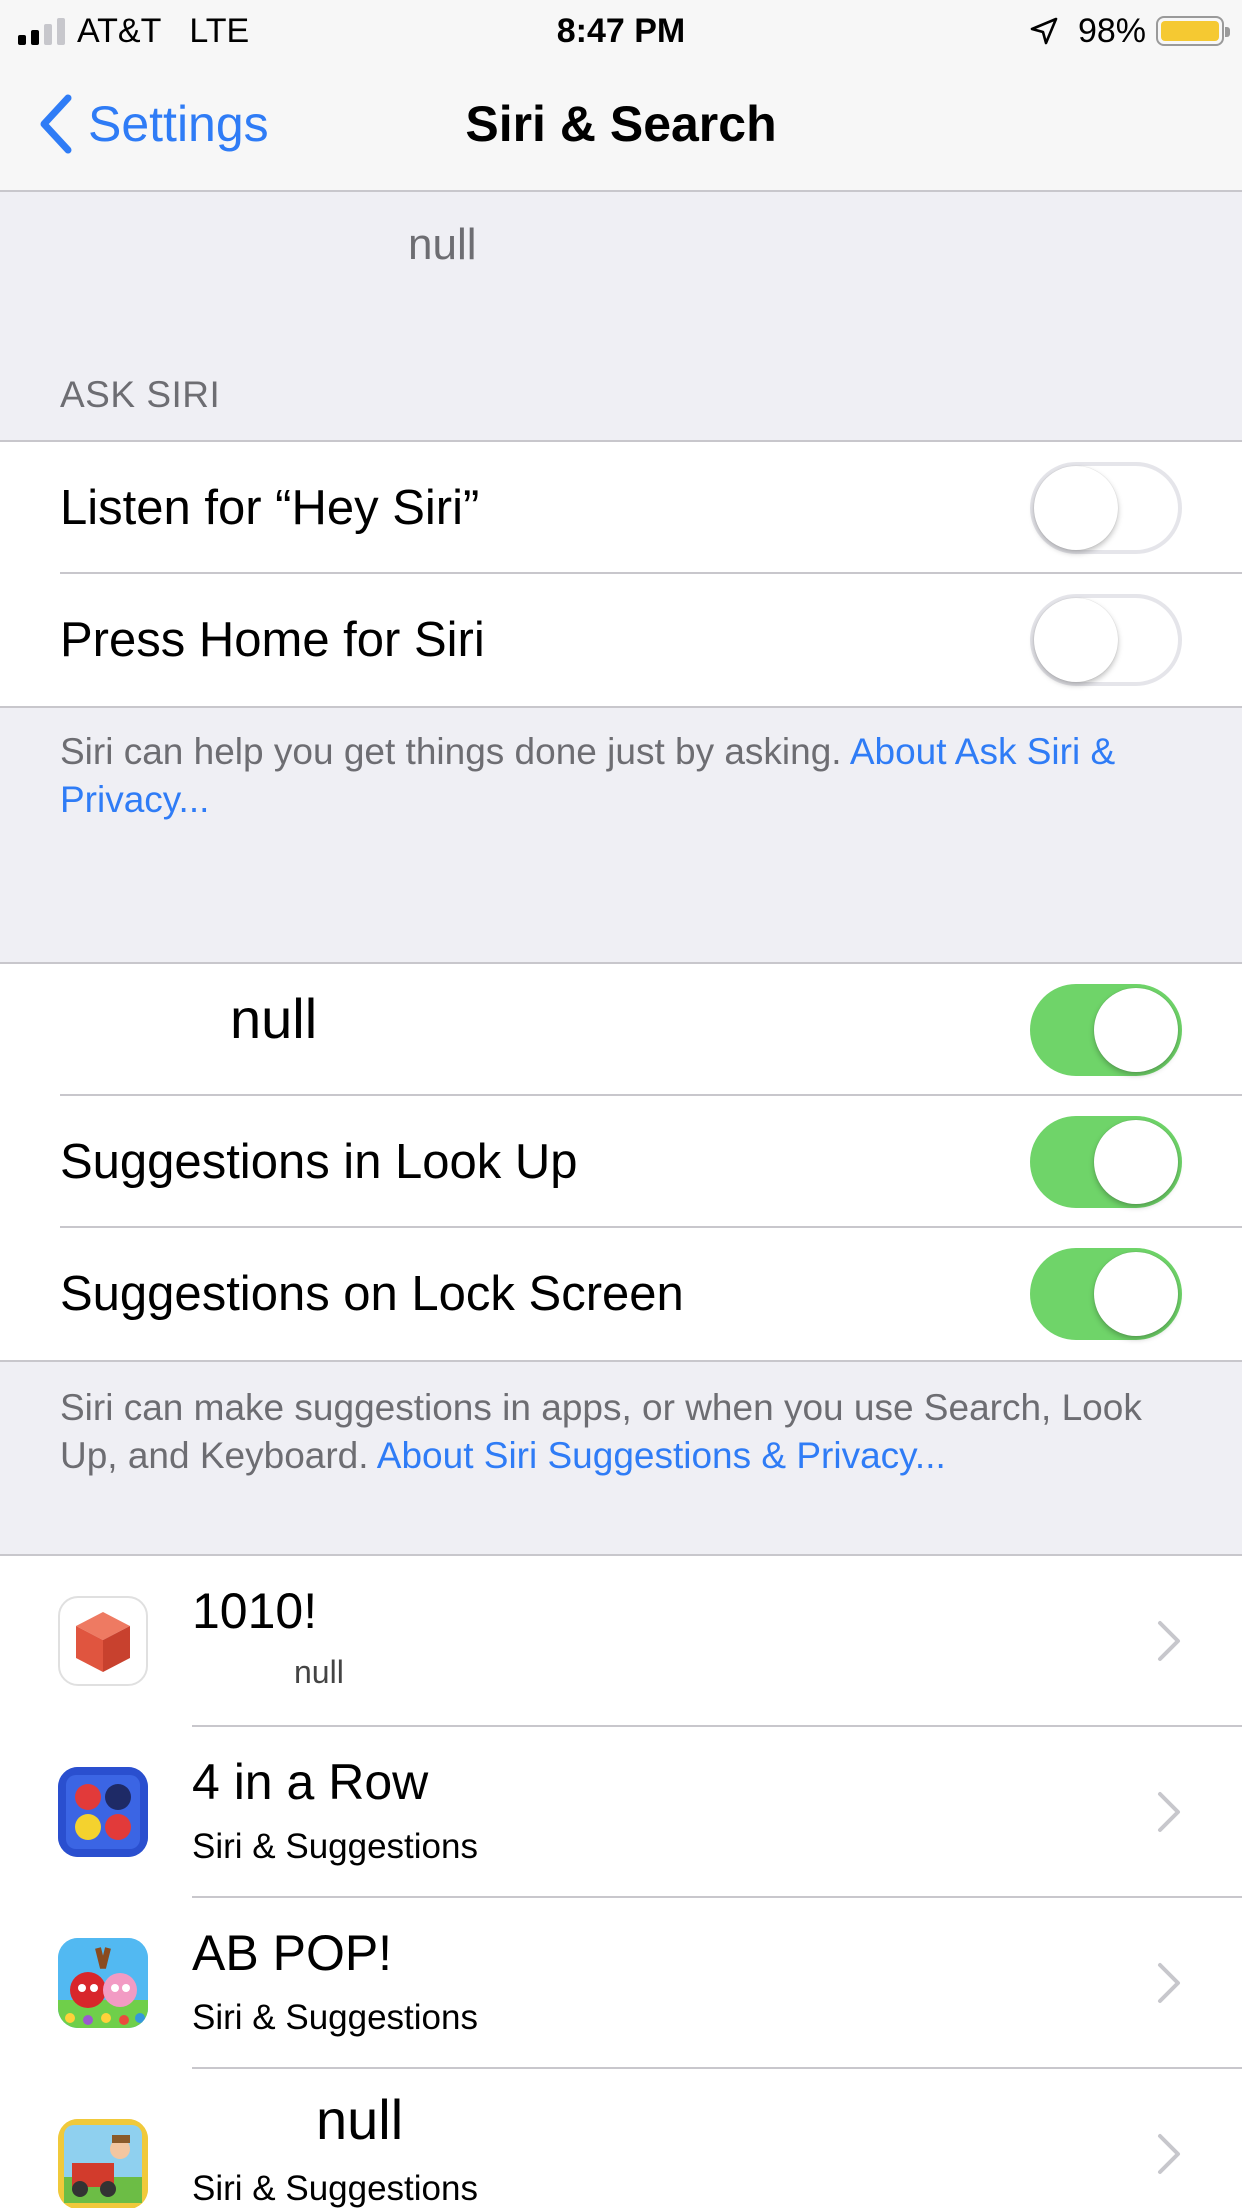 This screenshot has width=1242, height=2208. What do you see at coordinates (103, 1641) in the screenshot?
I see `cube-app-icon` at bounding box center [103, 1641].